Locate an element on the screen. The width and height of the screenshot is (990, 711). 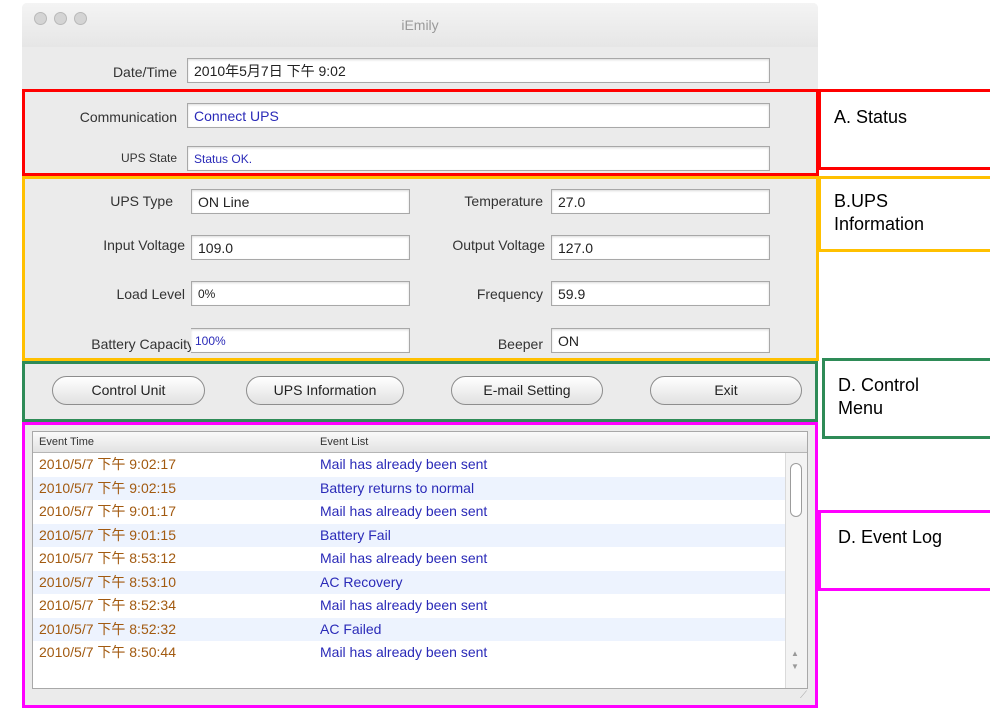
status-section-box is located at coordinates (420, 132).